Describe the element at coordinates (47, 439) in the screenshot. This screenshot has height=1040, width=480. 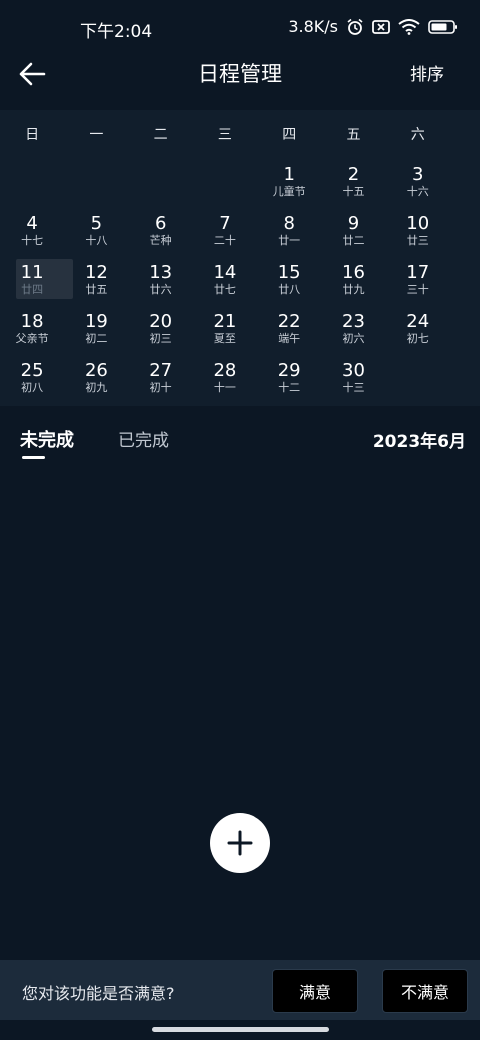
I see `tab-incomplete: 未完成` at that location.